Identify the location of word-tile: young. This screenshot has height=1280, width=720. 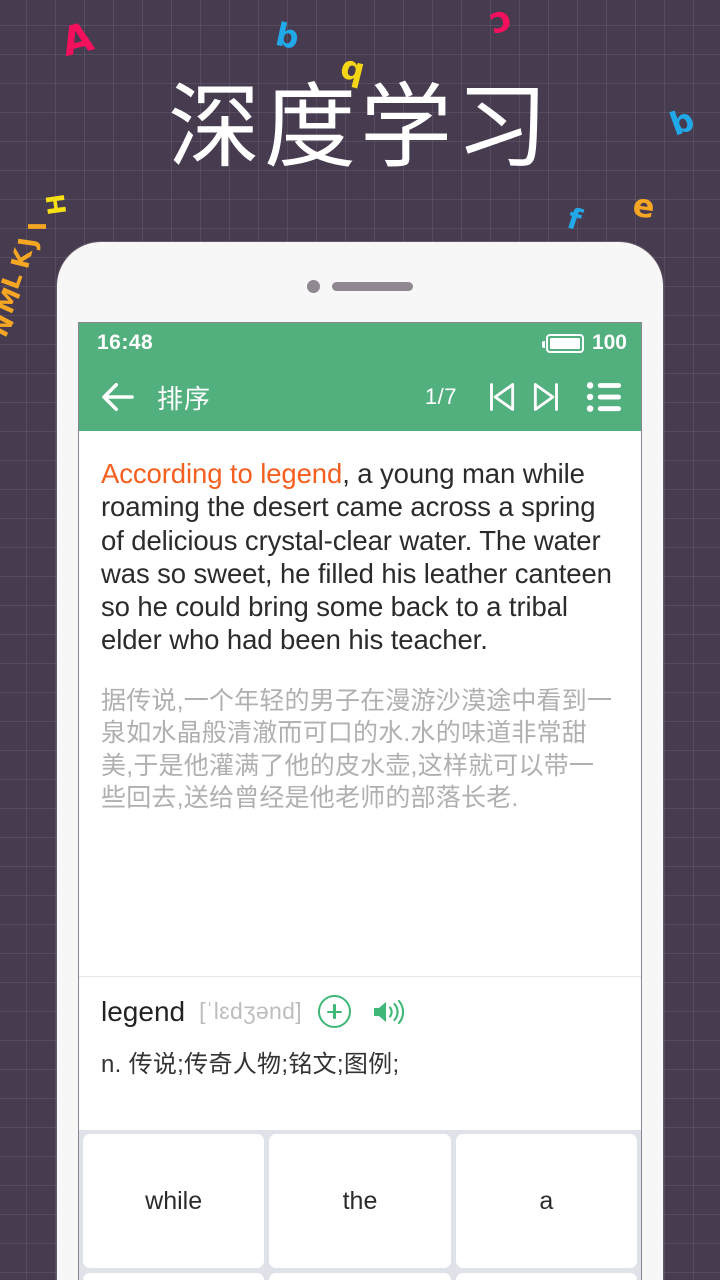
(174, 1276).